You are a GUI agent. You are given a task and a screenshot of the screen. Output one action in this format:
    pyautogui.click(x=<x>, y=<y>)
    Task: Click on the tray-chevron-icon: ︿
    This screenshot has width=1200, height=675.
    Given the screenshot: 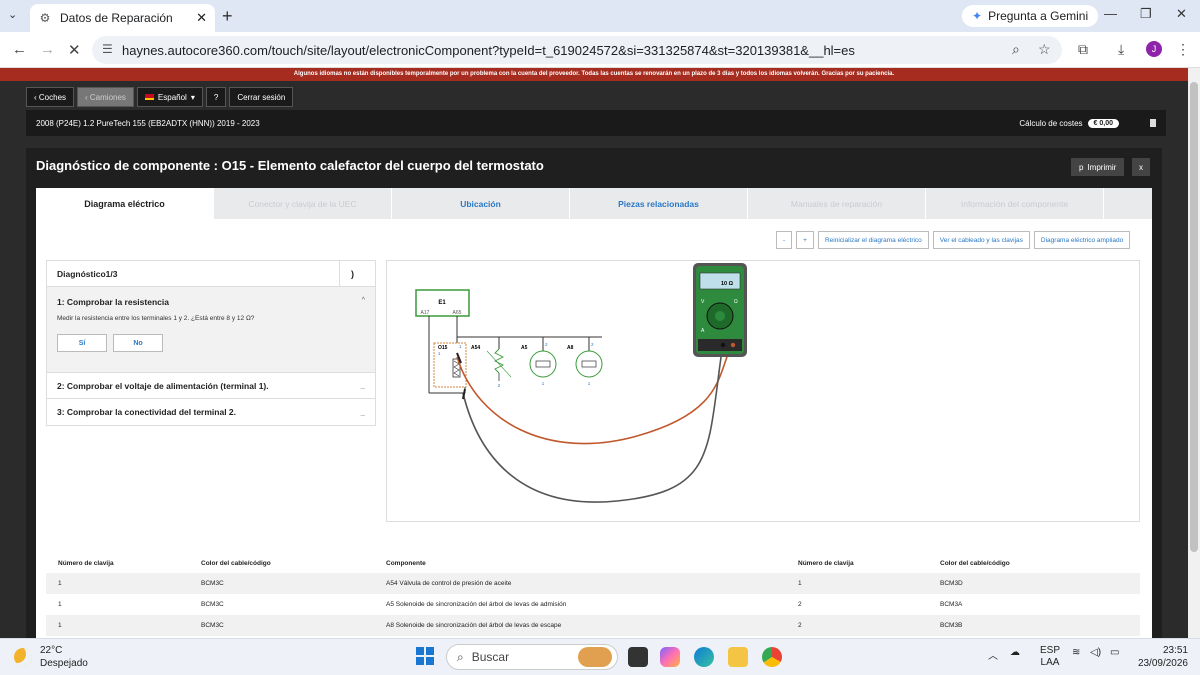 What is the action you would take?
    pyautogui.click(x=993, y=654)
    